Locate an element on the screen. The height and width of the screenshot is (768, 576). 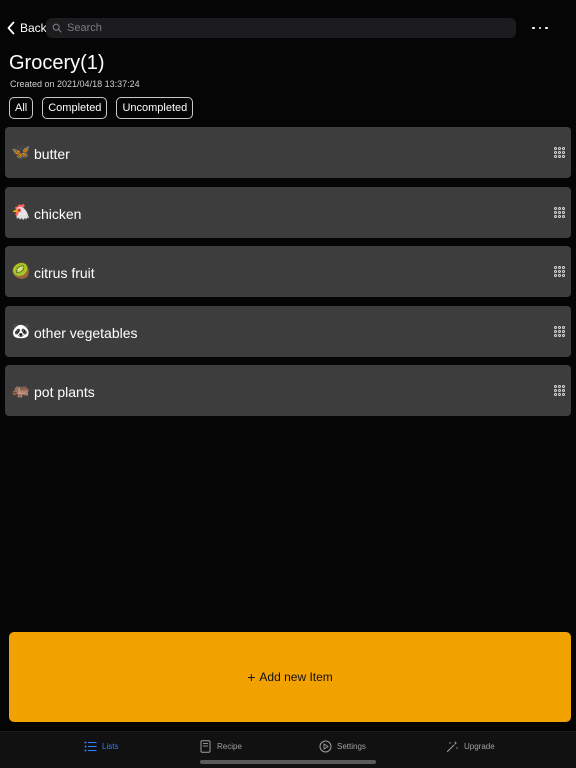
list-item: 🐼 other vegetables is located at coordinates (288, 331).